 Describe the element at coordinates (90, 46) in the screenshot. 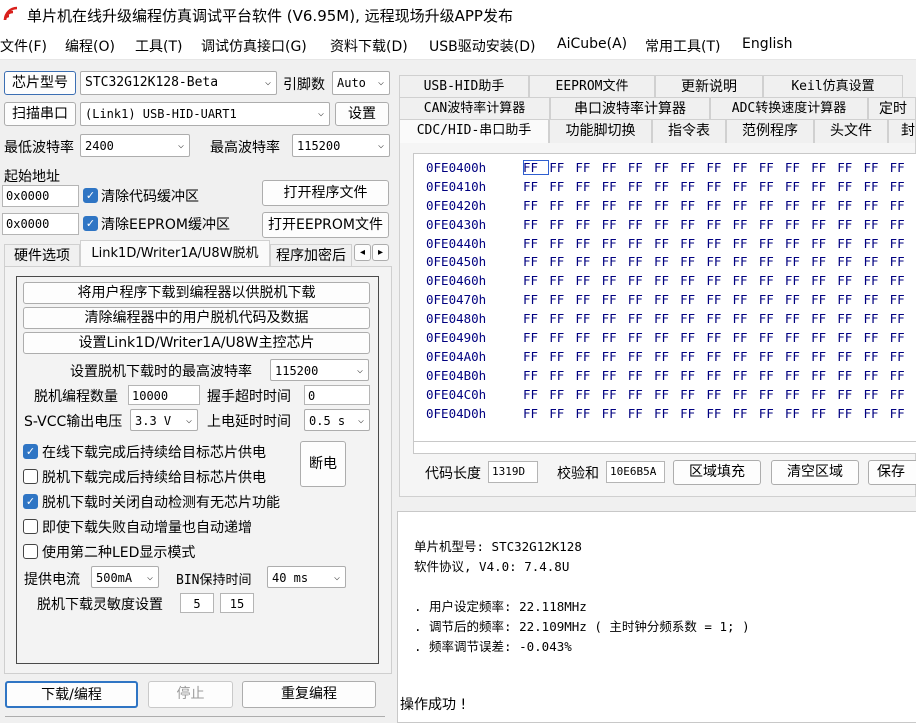

I see `menu-program: 编程(O)` at that location.